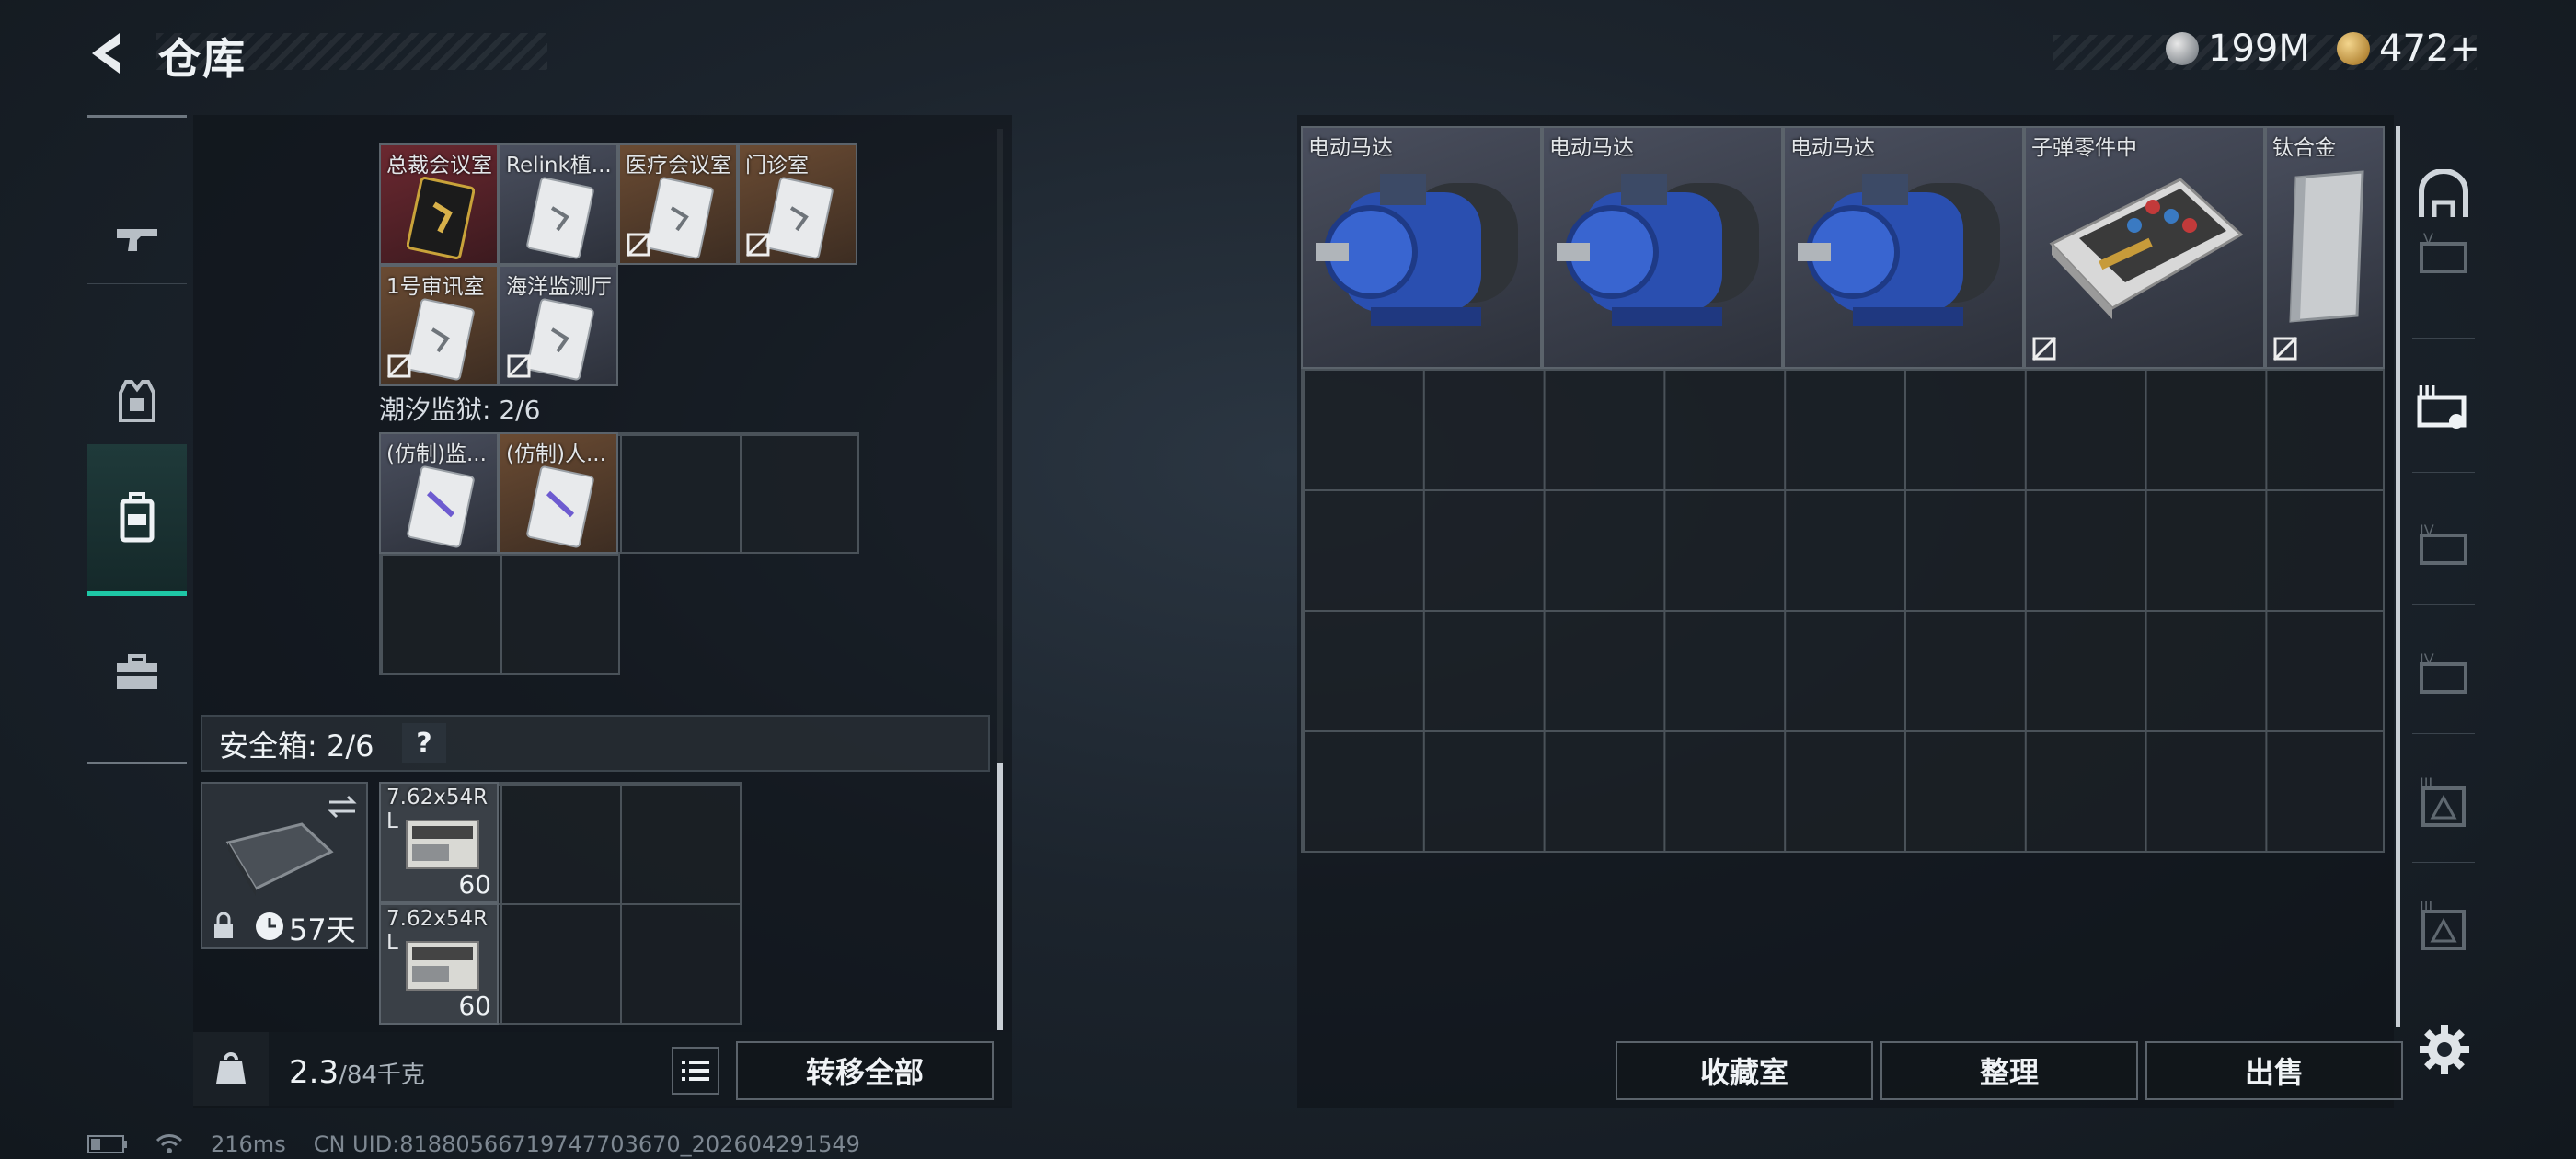 The width and height of the screenshot is (2576, 1159). What do you see at coordinates (248, 1144) in the screenshot?
I see `ping-readout: 216ms` at bounding box center [248, 1144].